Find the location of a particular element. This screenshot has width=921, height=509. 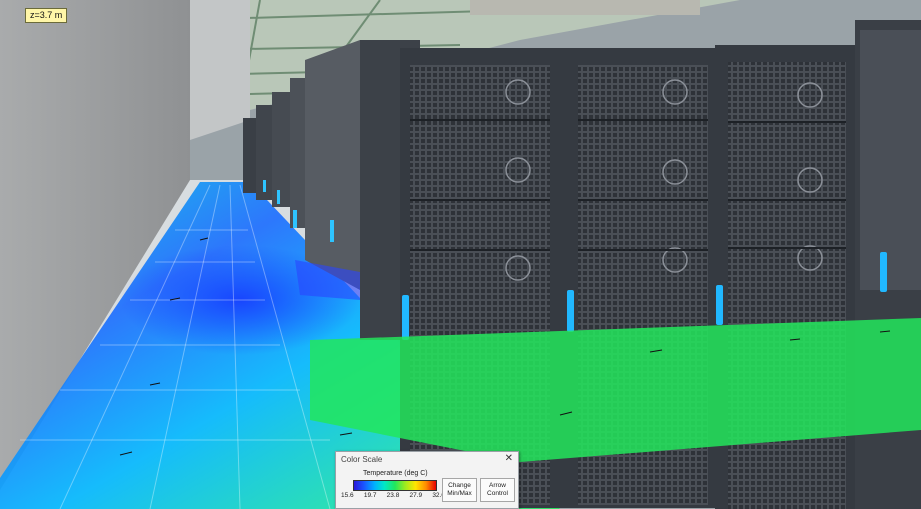

scale-title: Temperature (deg C) is located at coordinates (395, 473).